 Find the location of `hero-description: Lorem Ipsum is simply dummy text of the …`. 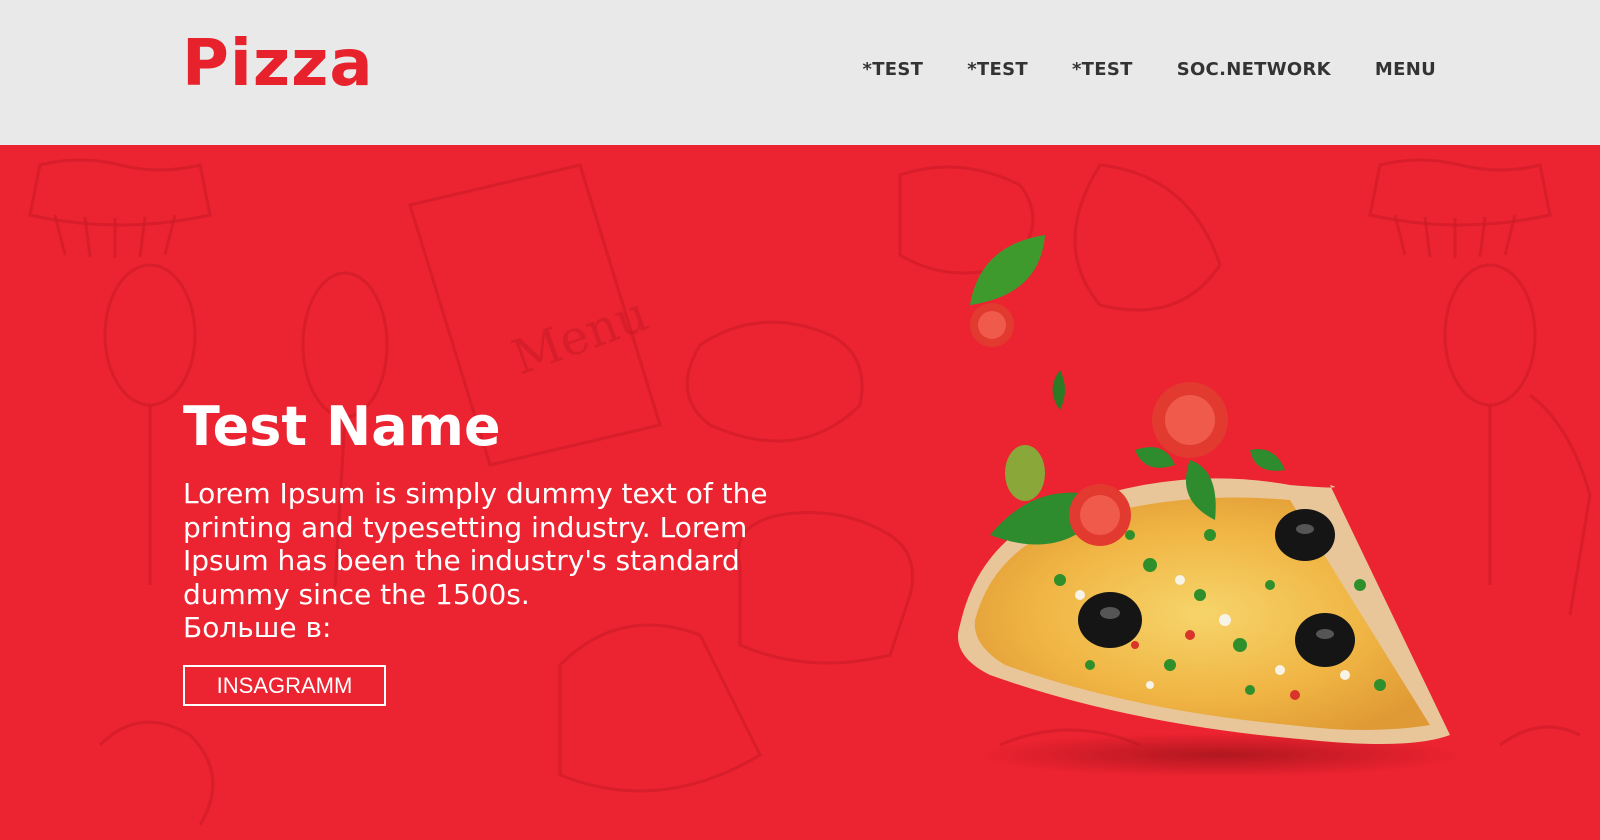

hero-description: Lorem Ipsum is simply dummy text of the … is located at coordinates (475, 544).